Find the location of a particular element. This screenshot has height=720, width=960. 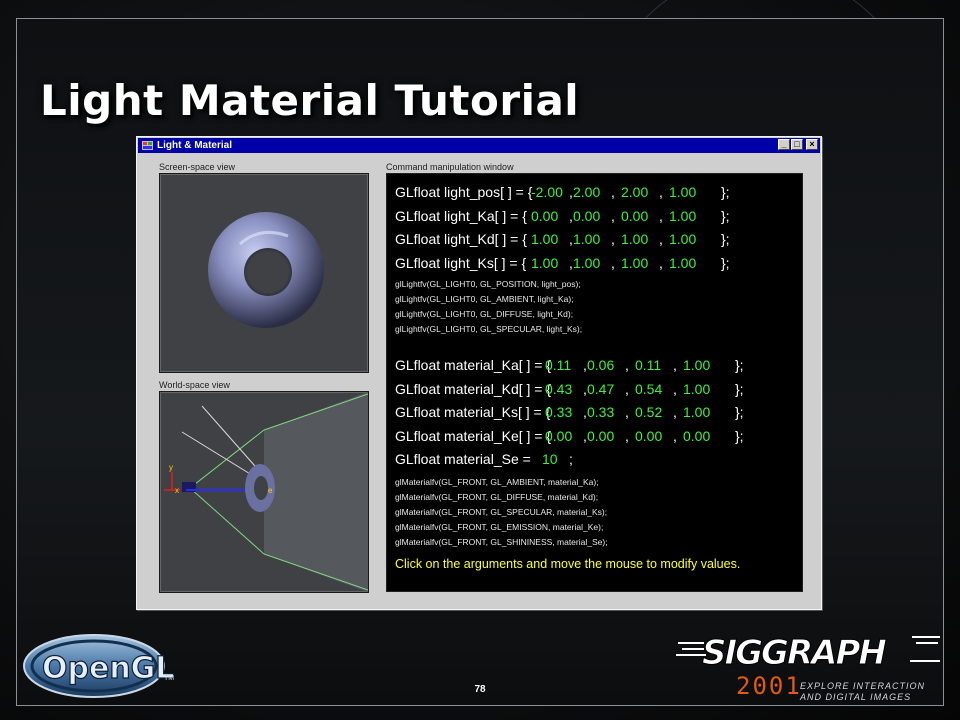

siggraph-tagline-2: AND DIGITAL IMAGES is located at coordinates (855, 697).